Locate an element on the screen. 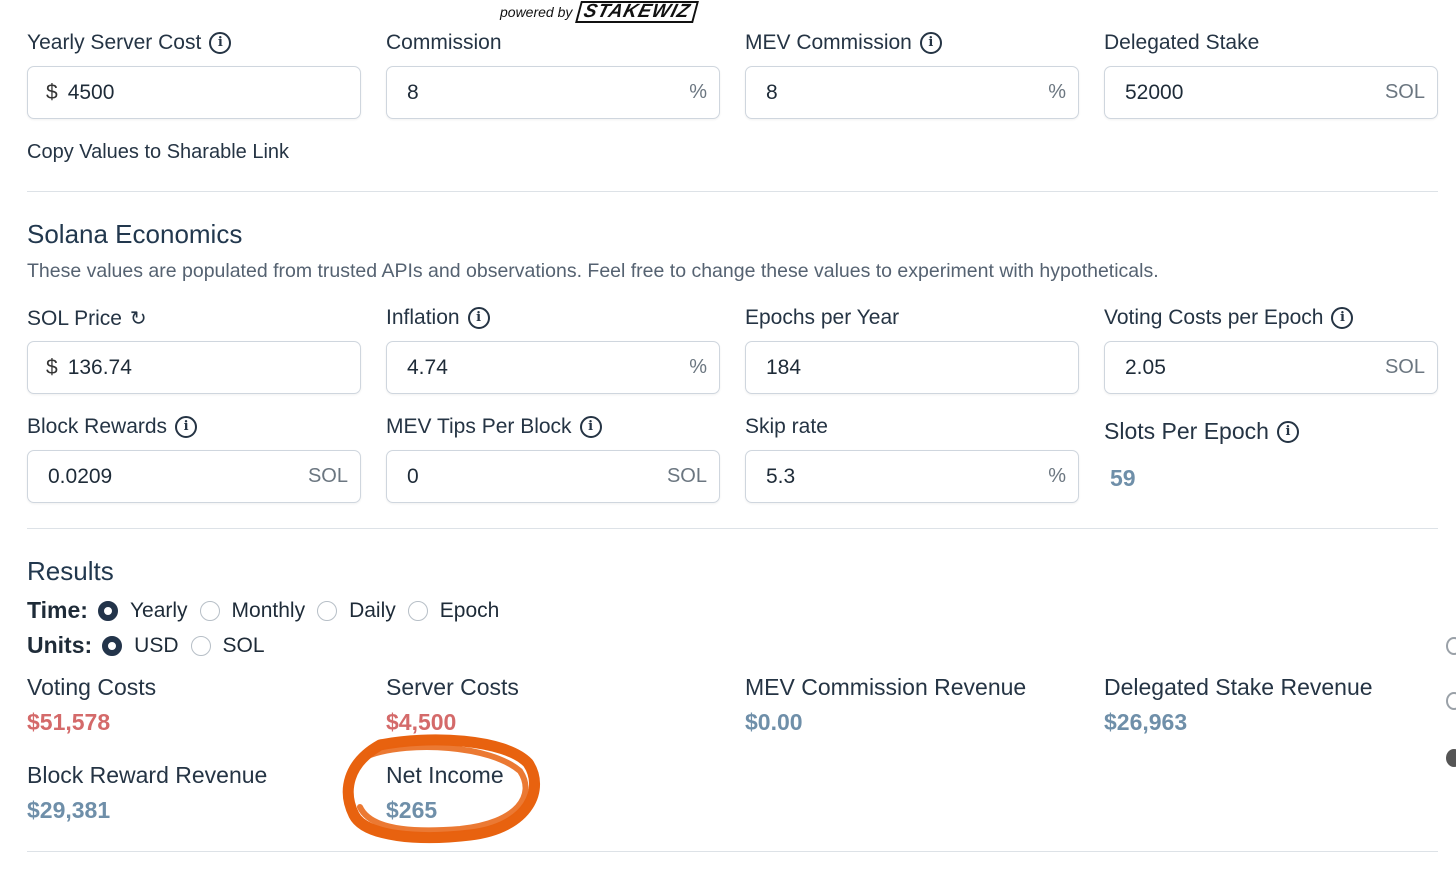 Image resolution: width=1456 pixels, height=881 pixels. server-costs-result-label: Server Costs is located at coordinates (452, 687).